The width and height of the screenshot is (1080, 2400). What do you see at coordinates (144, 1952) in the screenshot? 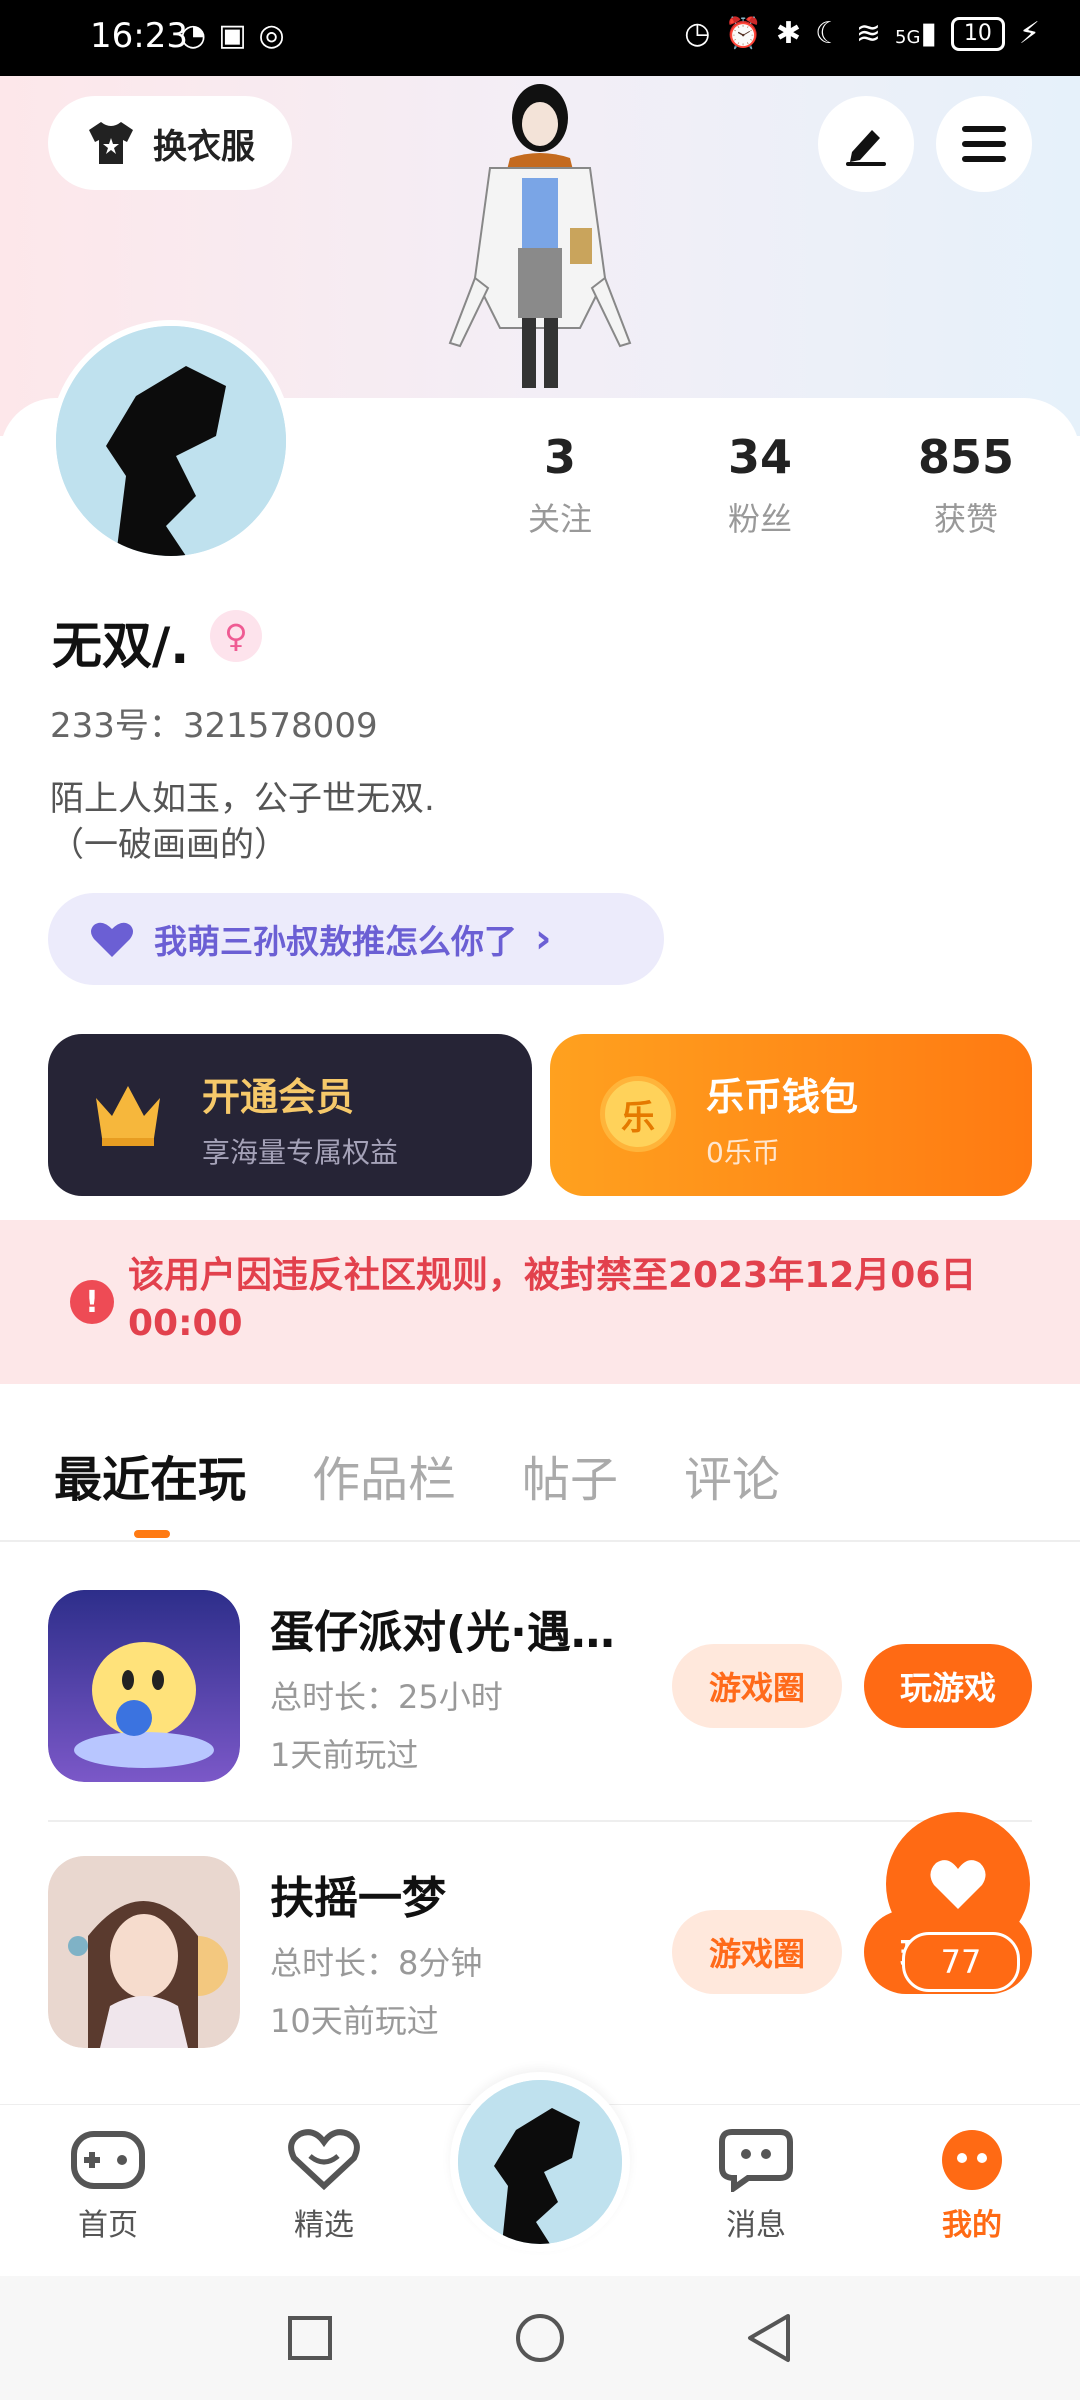
I see `fuyao-yimeng-game-icon` at bounding box center [144, 1952].